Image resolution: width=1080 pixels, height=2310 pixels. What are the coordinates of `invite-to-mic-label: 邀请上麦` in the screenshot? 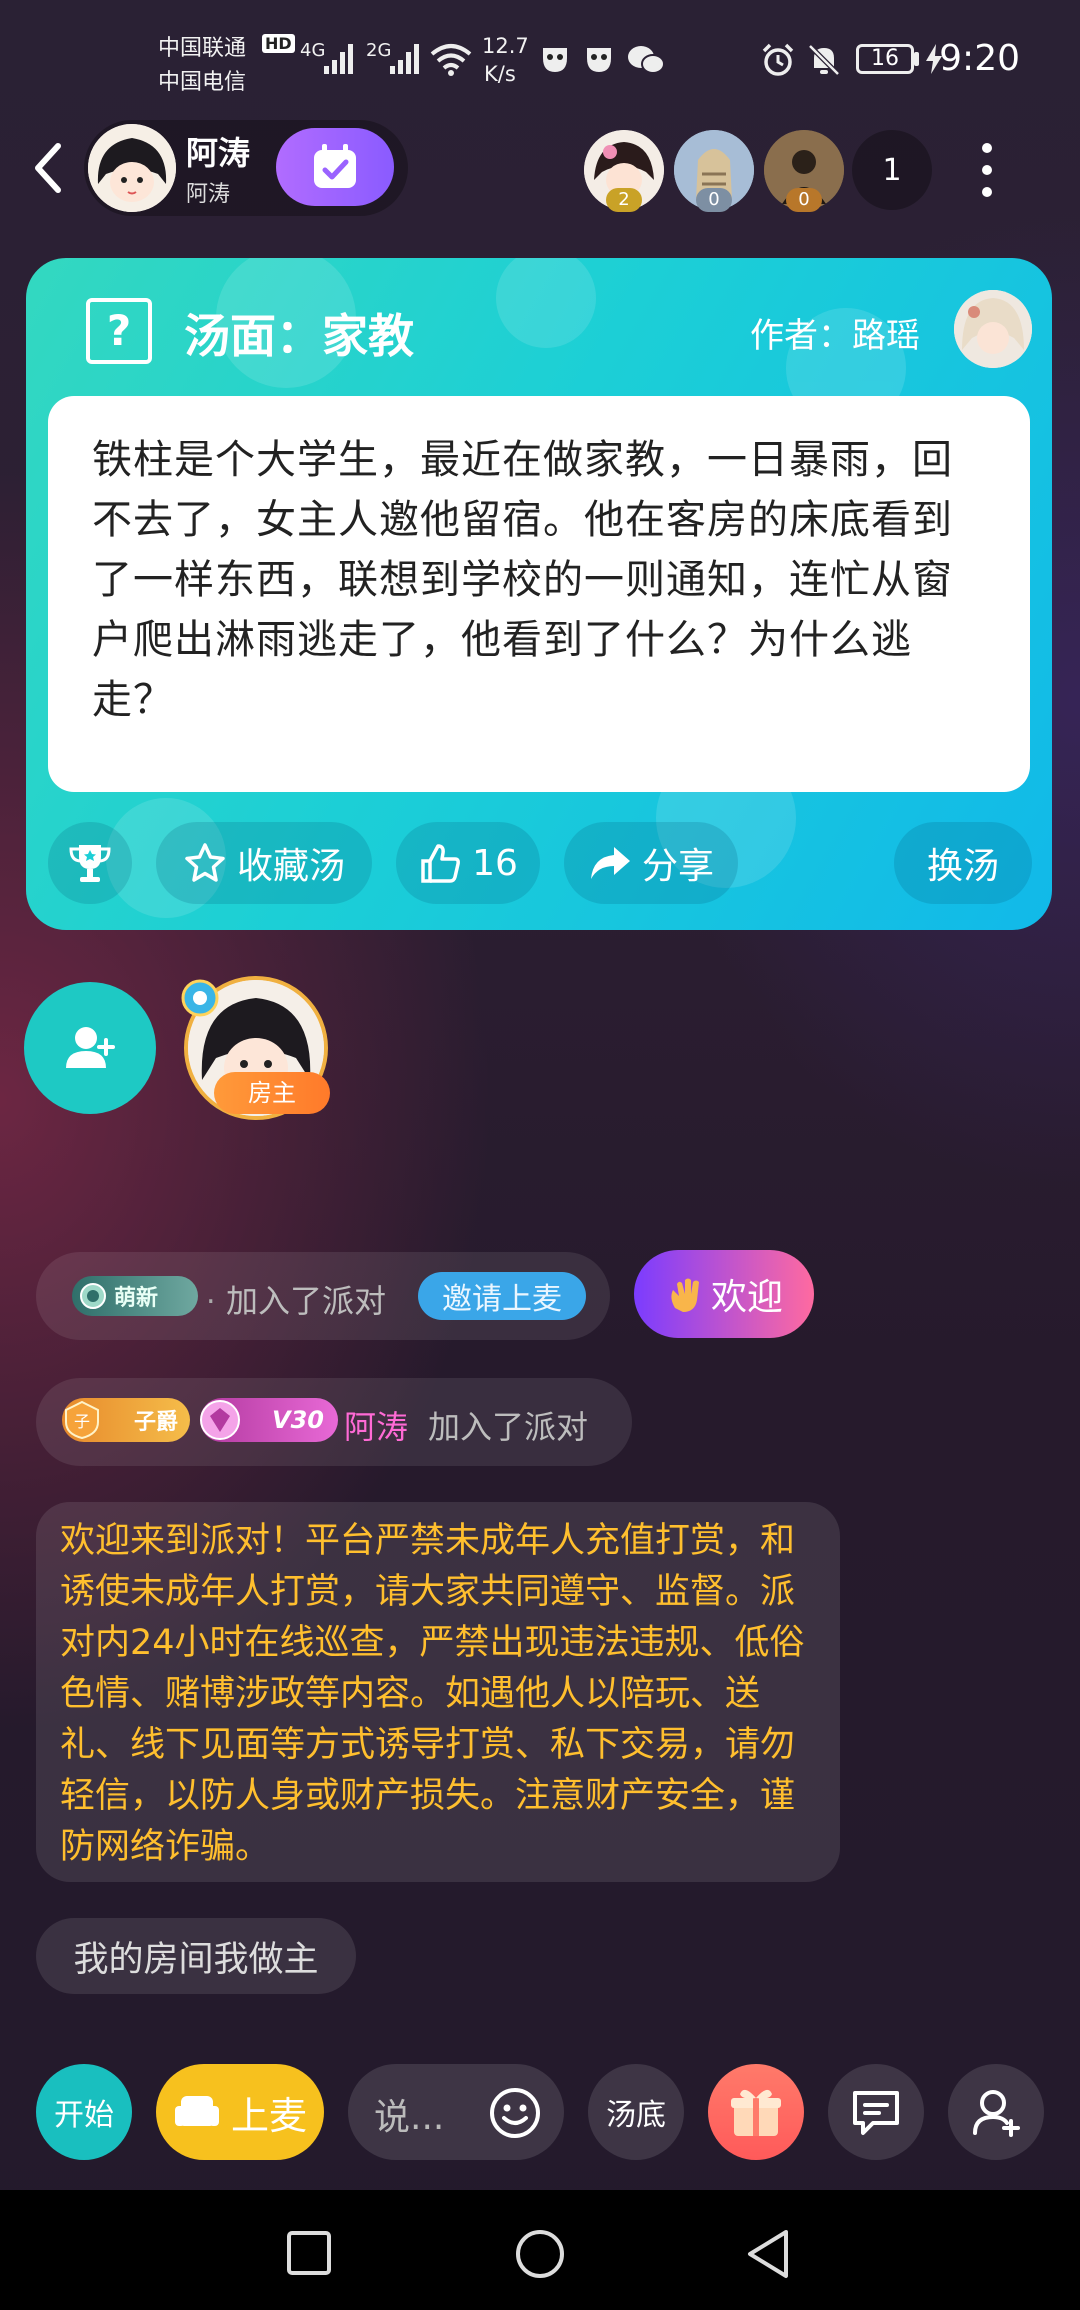 It's located at (502, 1299).